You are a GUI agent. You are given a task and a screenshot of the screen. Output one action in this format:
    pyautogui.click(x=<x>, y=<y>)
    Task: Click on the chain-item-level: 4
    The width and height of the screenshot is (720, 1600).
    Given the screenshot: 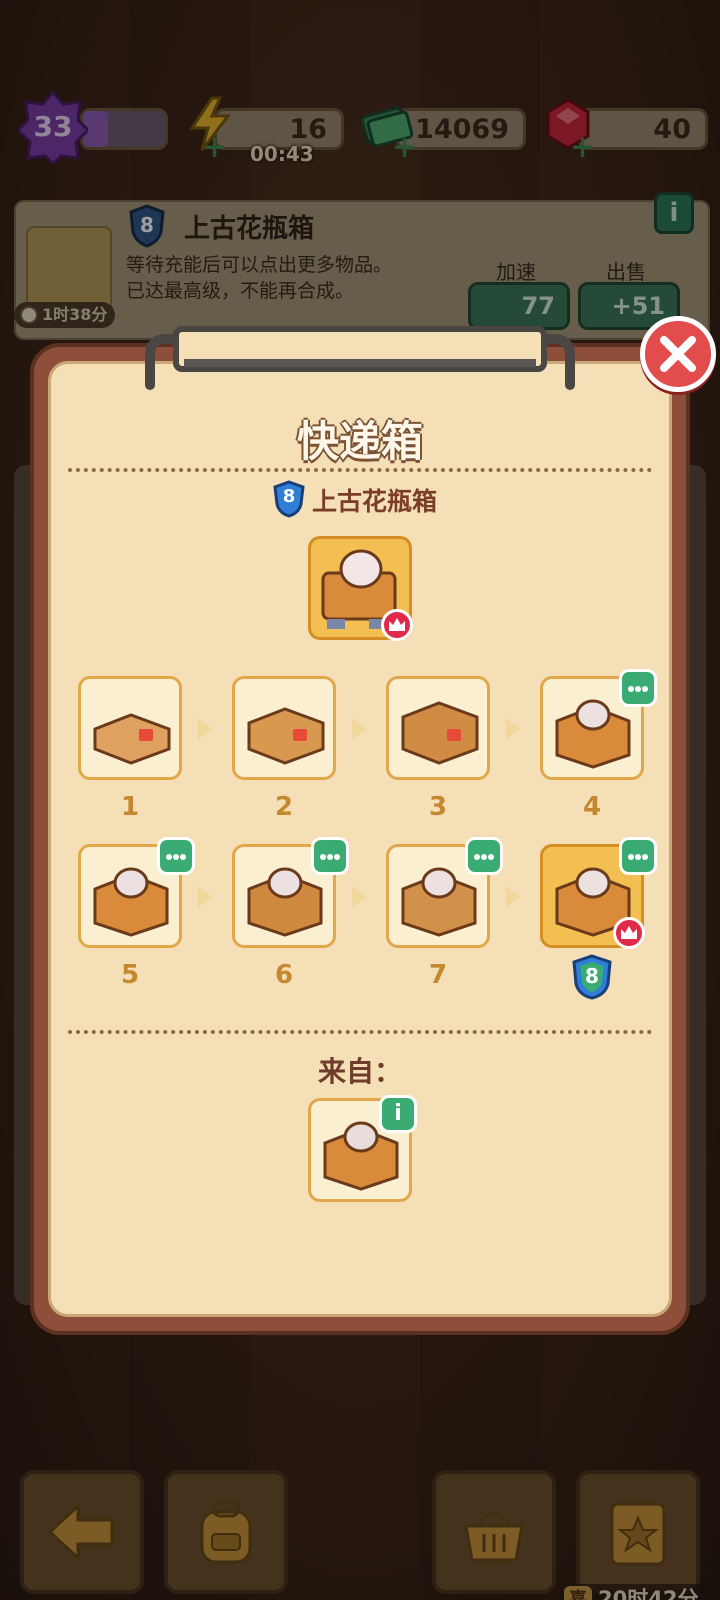 What is the action you would take?
    pyautogui.click(x=592, y=807)
    